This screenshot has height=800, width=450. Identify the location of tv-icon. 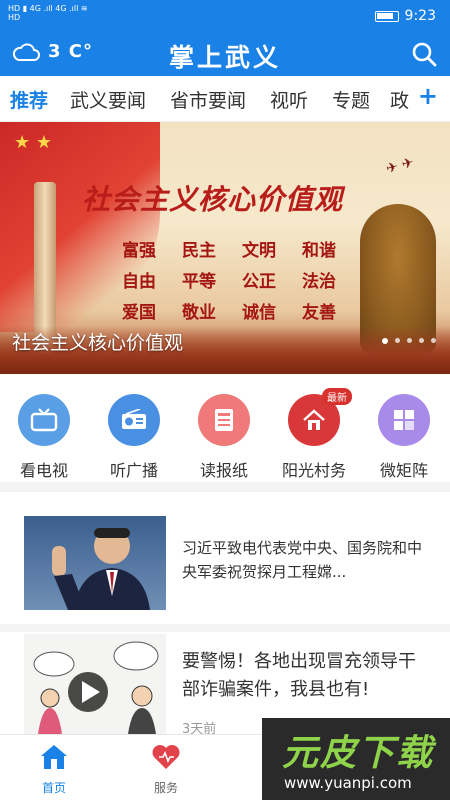
(44, 420).